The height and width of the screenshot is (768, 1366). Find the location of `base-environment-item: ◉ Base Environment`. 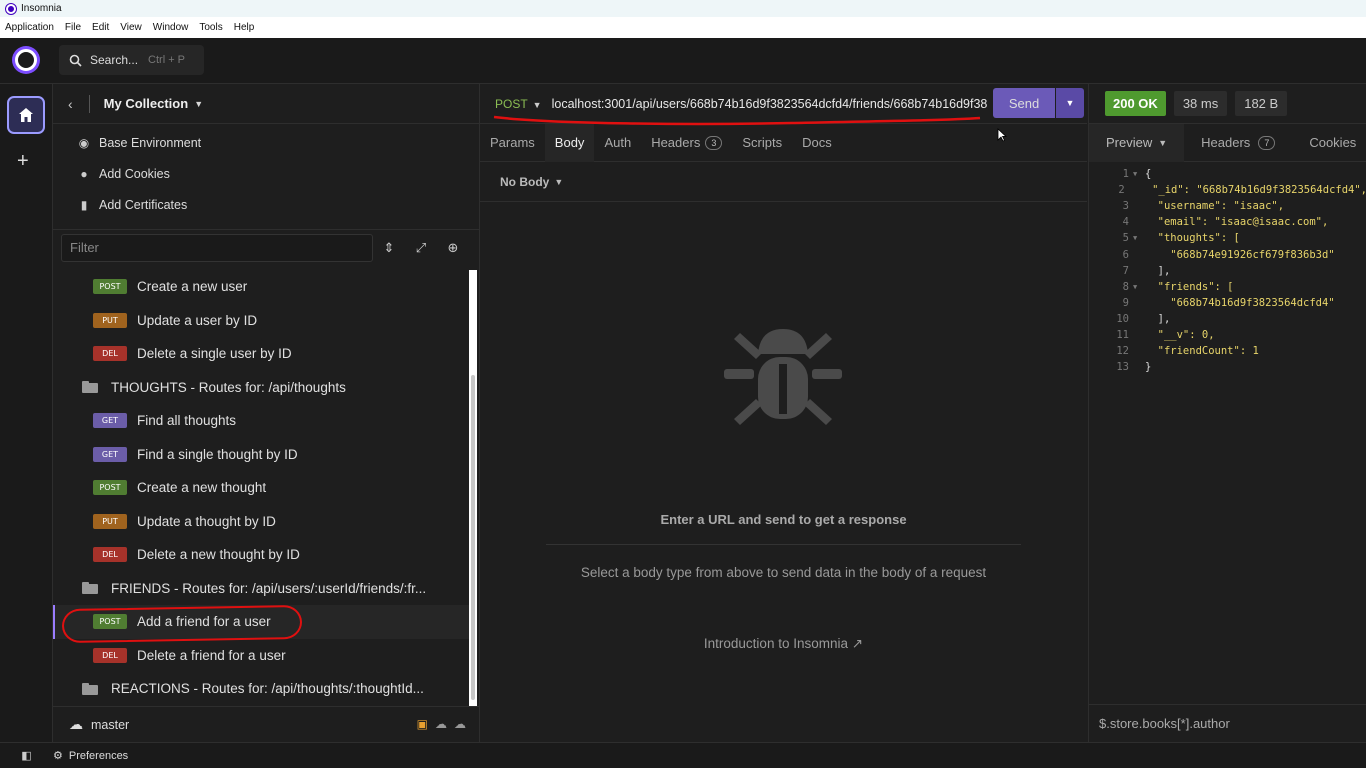

base-environment-item: ◉ Base Environment is located at coordinates (266, 142).